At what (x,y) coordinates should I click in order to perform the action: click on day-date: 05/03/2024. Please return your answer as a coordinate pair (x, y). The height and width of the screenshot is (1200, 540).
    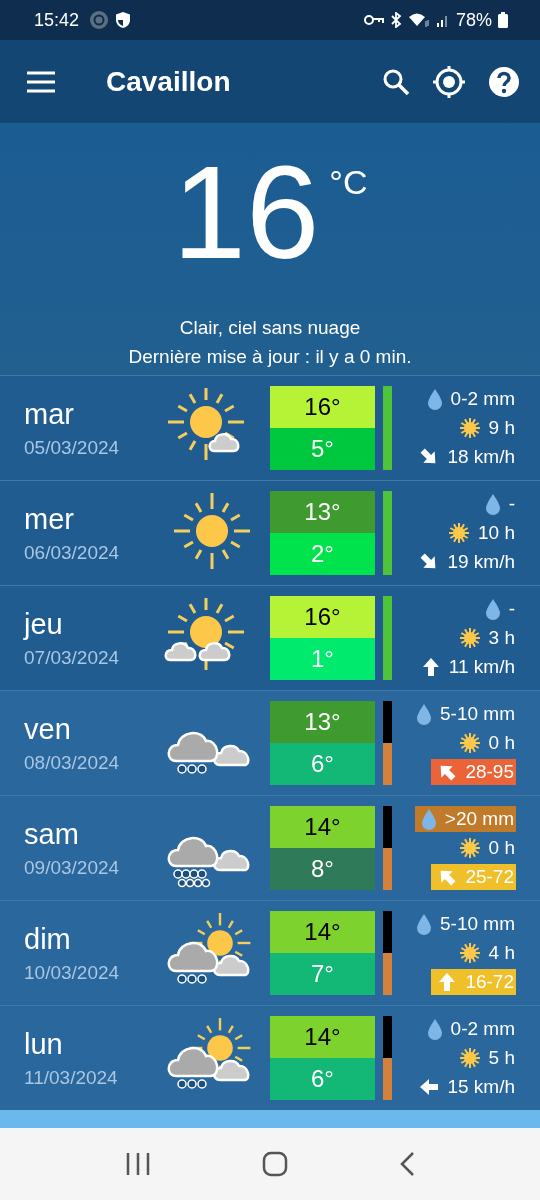
    Looking at the image, I should click on (72, 447).